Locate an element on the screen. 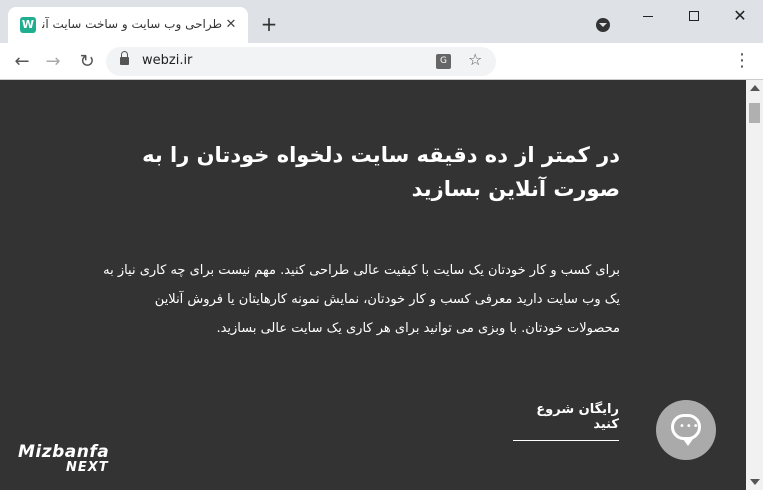  browser-tab: W طراحی وب سایت و ساخت سایت آنلاین ✕ is located at coordinates (128, 25).